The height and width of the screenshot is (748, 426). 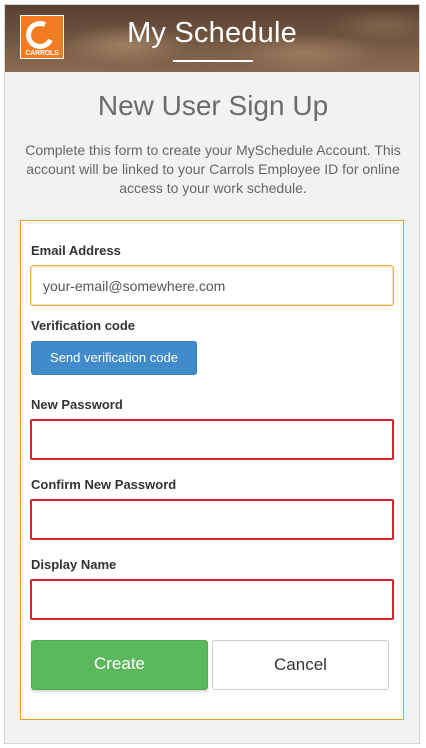 What do you see at coordinates (42, 53) in the screenshot?
I see `logo-text: CARROLS` at bounding box center [42, 53].